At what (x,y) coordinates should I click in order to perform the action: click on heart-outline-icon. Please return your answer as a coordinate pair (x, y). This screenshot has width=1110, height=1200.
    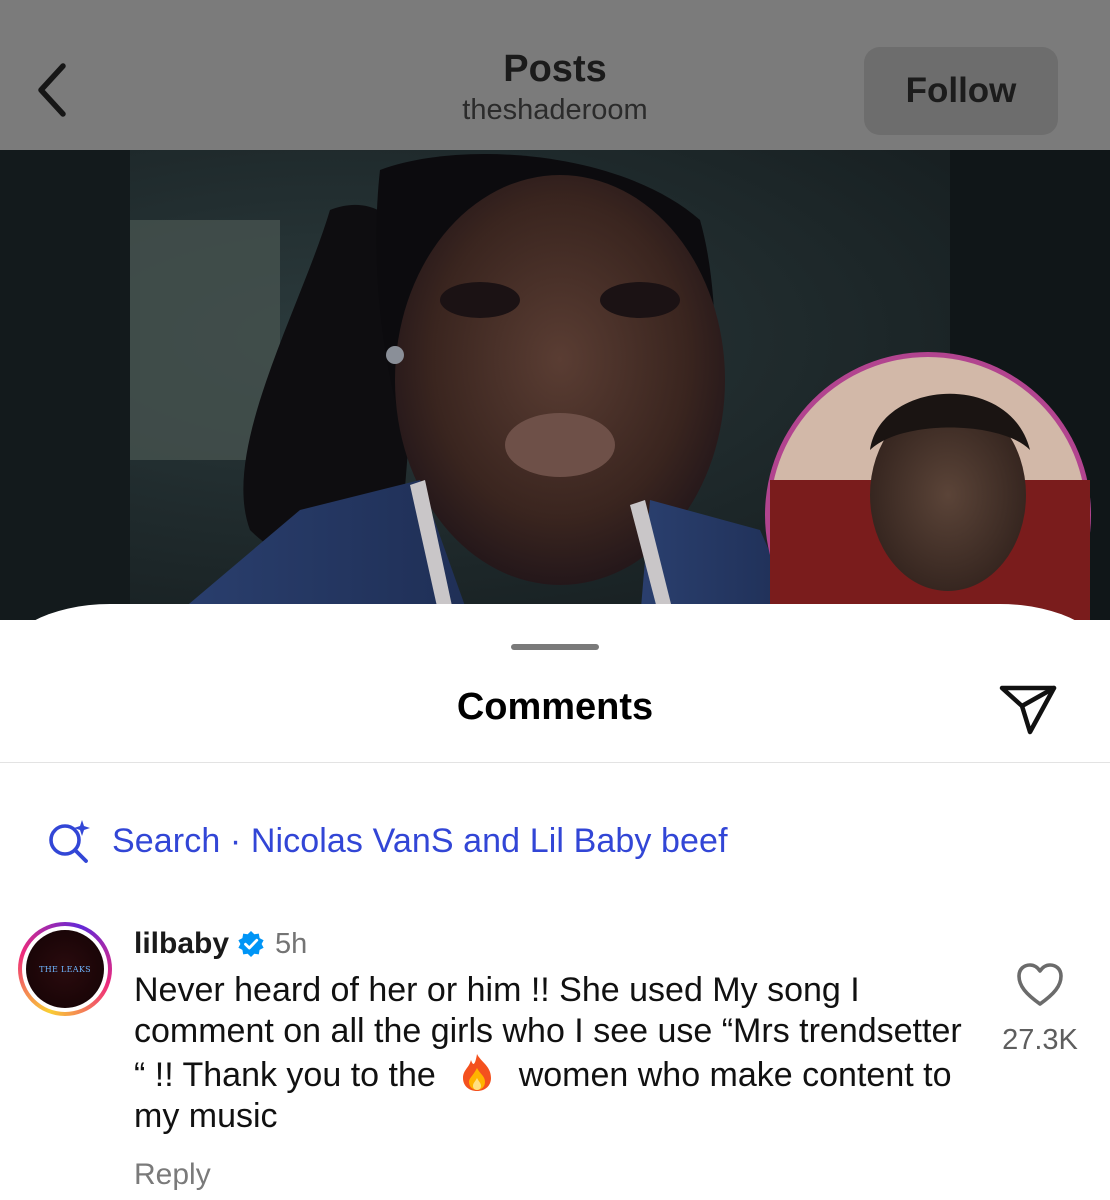
    Looking at the image, I should click on (1040, 984).